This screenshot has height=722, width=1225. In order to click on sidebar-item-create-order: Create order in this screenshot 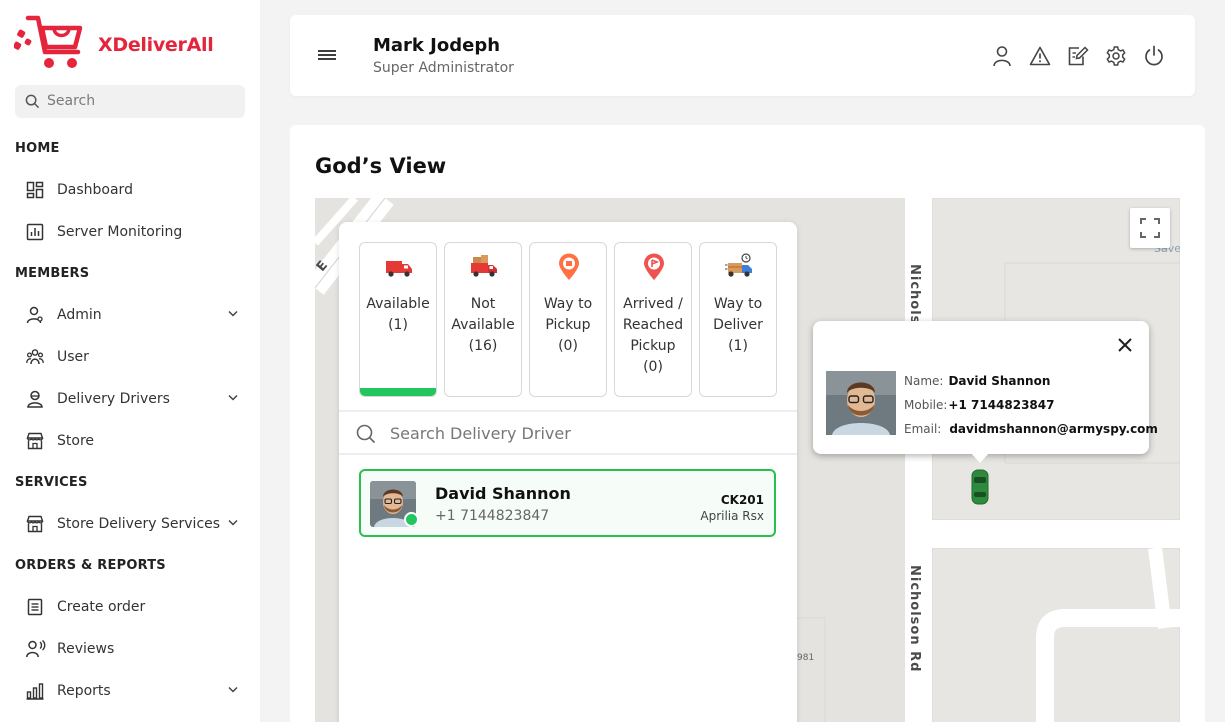, I will do `click(130, 607)`.